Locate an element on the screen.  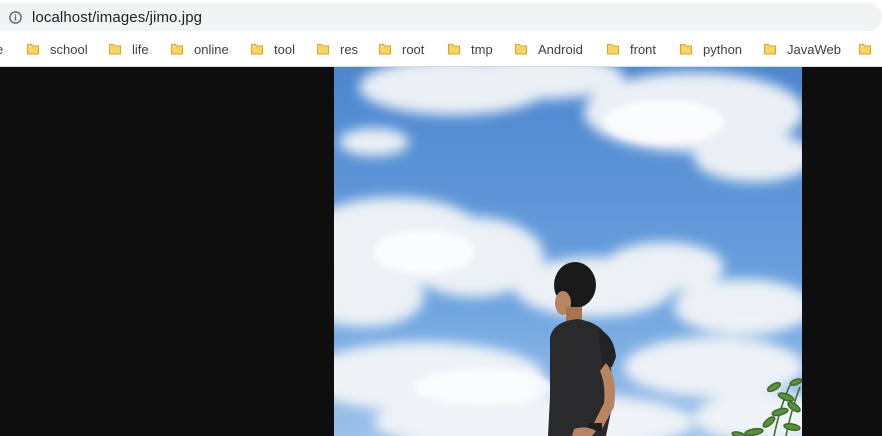
bookmark-folder-tool: tool is located at coordinates (272, 49).